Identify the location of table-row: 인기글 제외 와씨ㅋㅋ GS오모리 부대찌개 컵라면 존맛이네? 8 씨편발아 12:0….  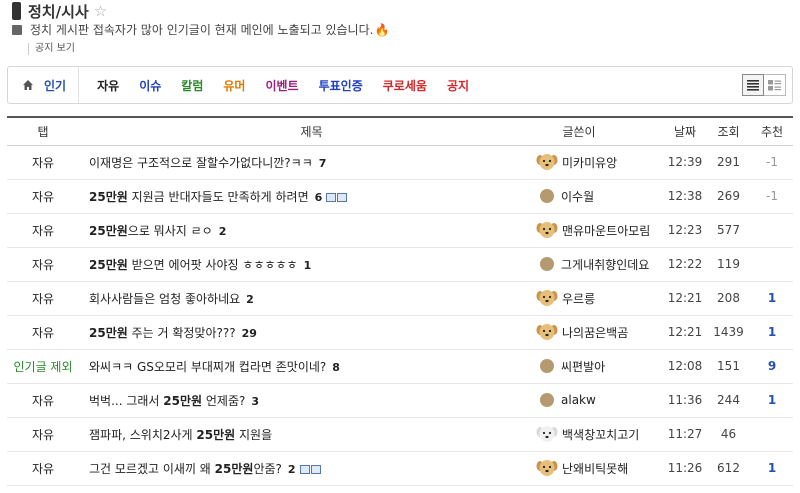
(400, 366).